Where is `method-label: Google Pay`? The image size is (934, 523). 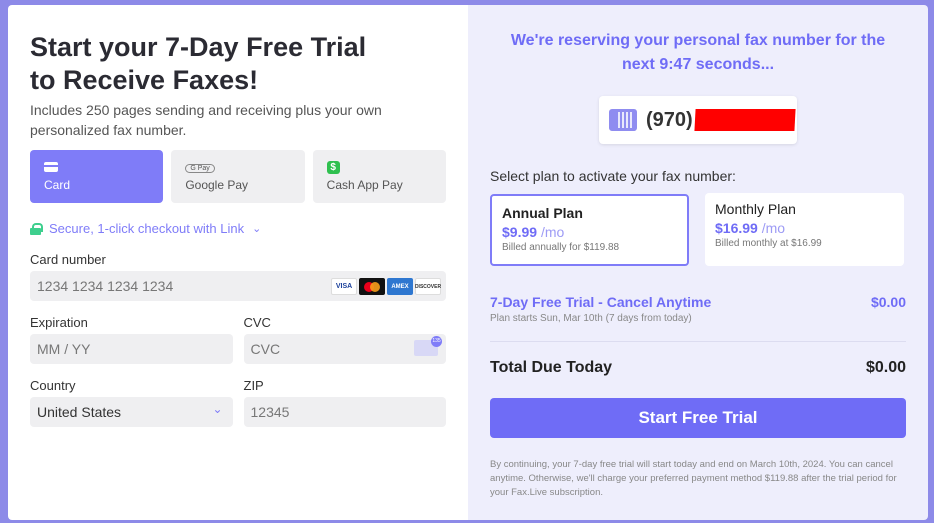
method-label: Google Pay is located at coordinates (217, 185).